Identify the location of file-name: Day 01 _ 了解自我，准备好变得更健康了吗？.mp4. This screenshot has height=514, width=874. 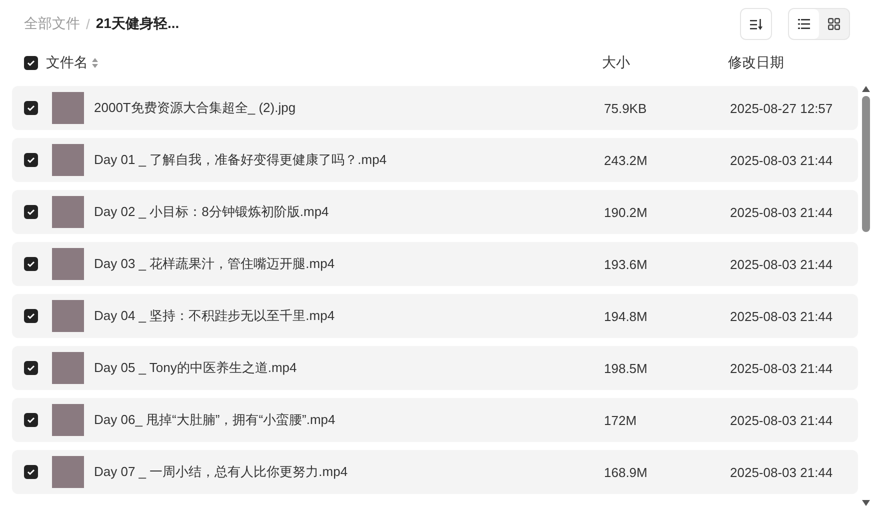
(241, 160).